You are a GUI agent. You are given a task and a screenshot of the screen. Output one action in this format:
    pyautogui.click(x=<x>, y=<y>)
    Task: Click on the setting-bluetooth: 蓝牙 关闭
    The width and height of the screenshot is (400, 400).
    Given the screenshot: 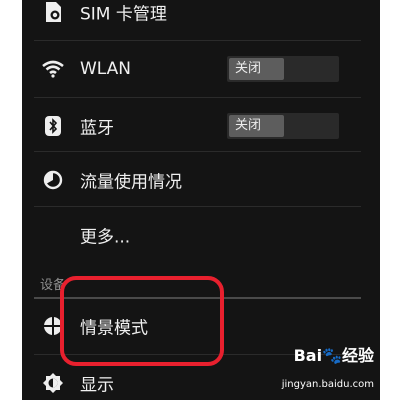 What is the action you would take?
    pyautogui.click(x=201, y=126)
    